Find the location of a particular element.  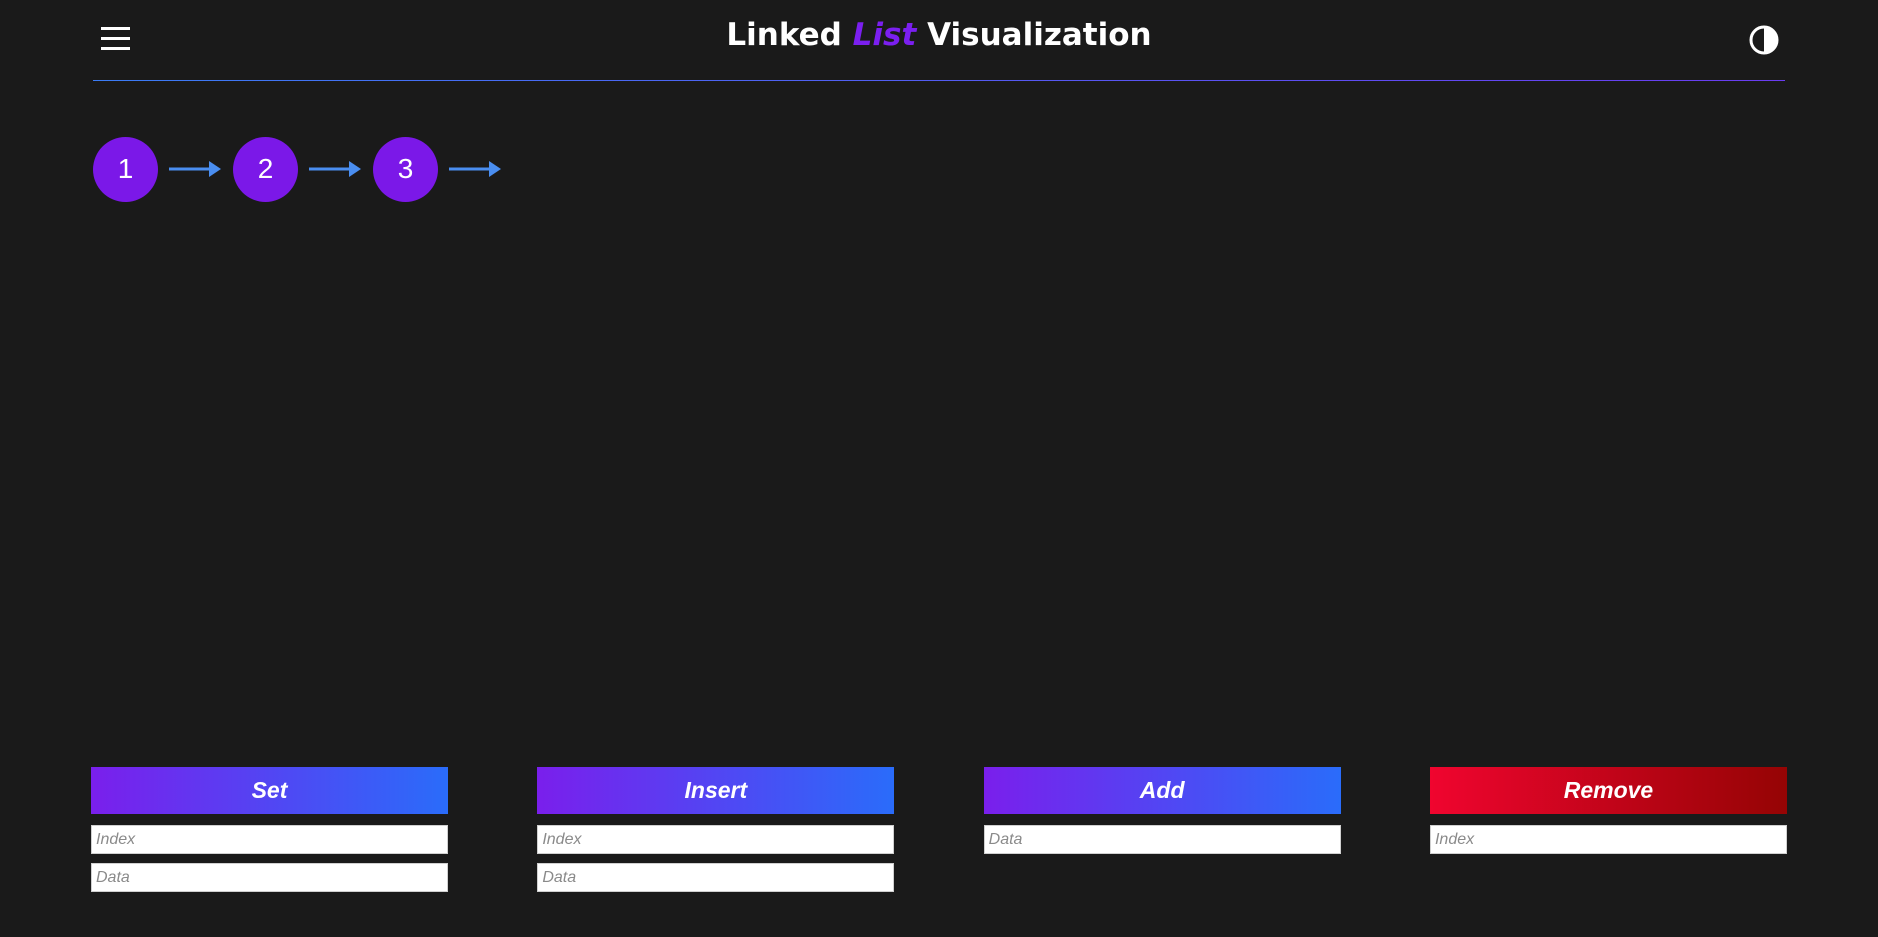

remove-control: Remove is located at coordinates (1608, 829).